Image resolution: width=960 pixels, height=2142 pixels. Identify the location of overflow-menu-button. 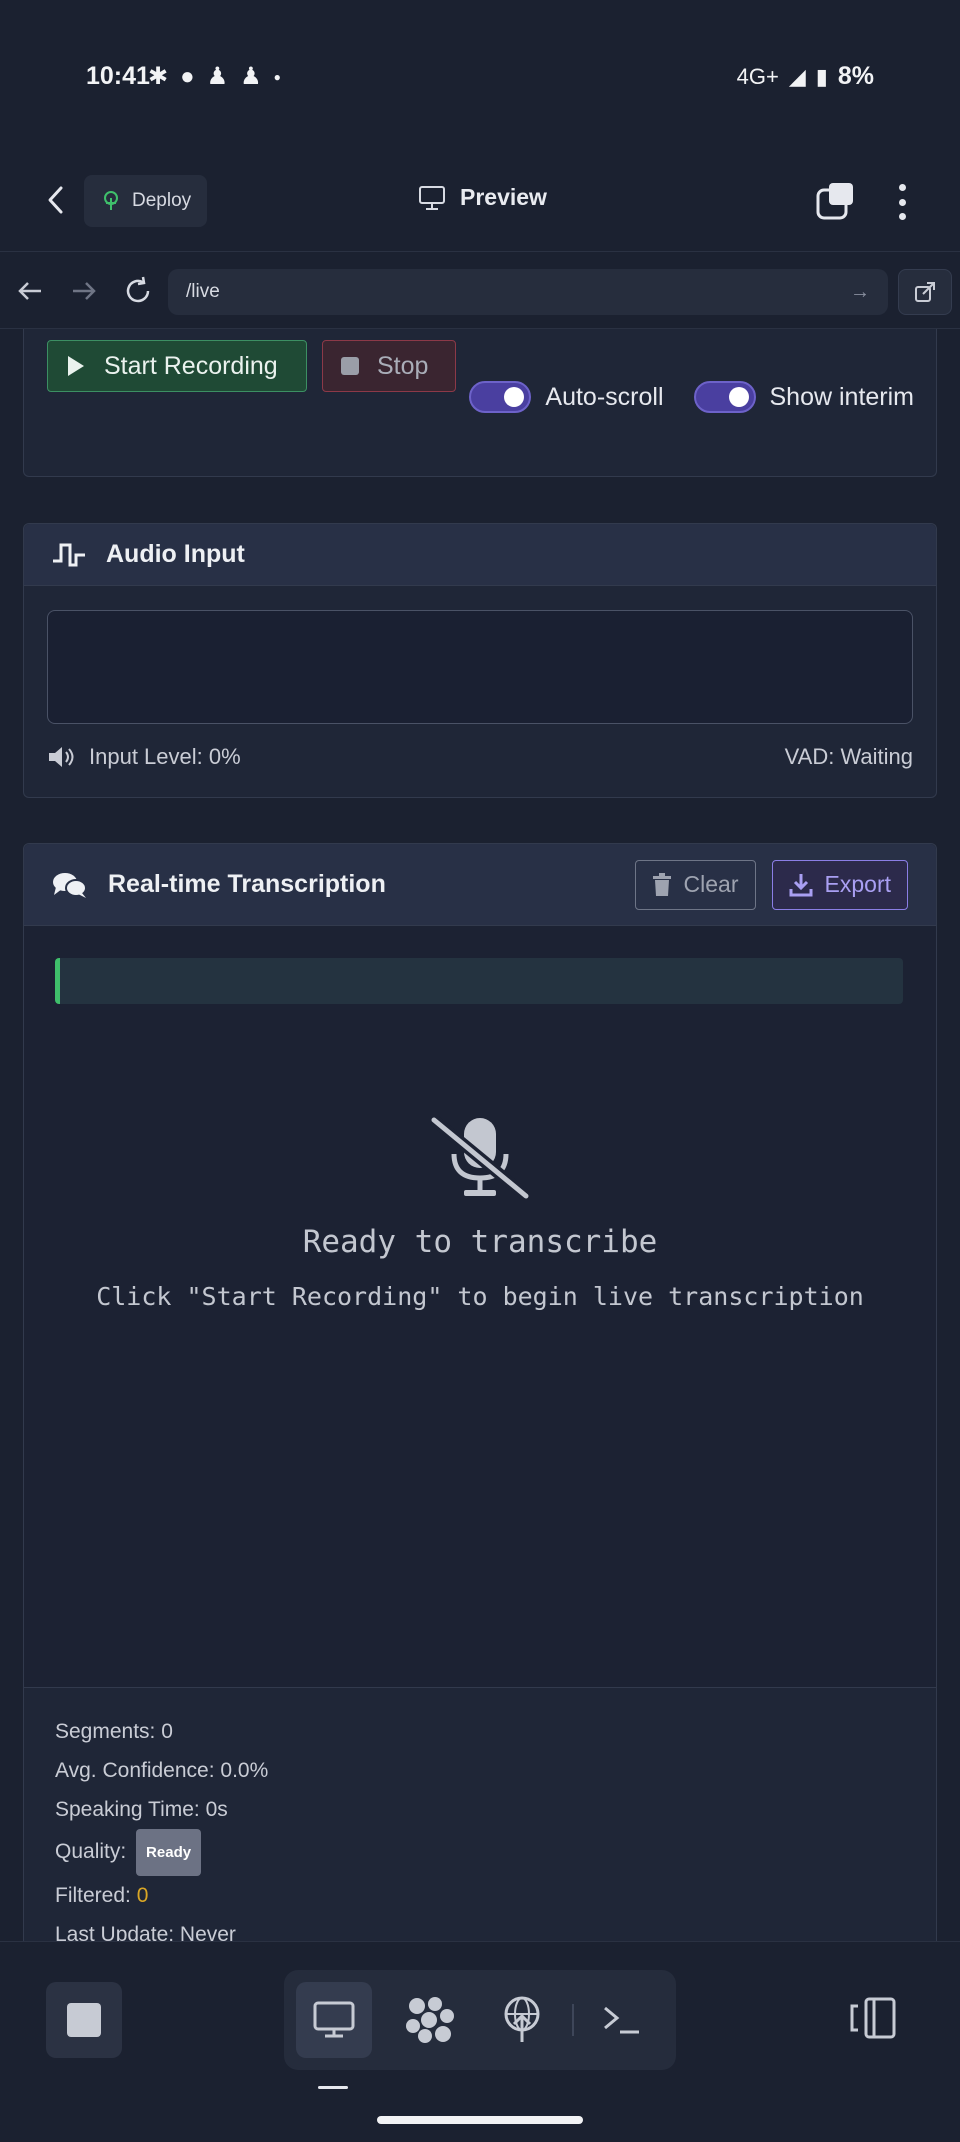
(902, 202).